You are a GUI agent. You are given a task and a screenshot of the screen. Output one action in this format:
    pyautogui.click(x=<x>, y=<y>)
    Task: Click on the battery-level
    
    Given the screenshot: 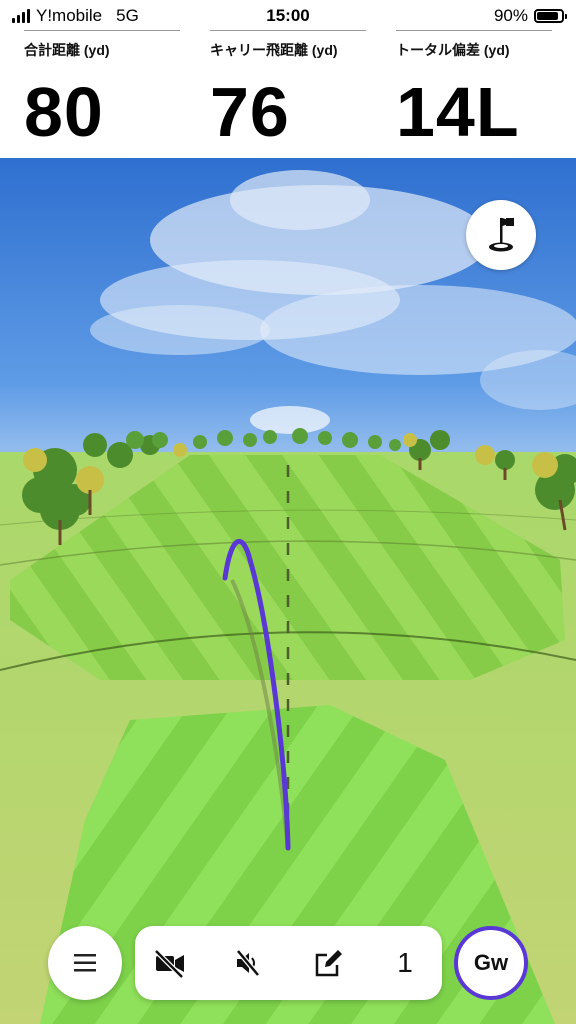 What is the action you would take?
    pyautogui.click(x=548, y=16)
    